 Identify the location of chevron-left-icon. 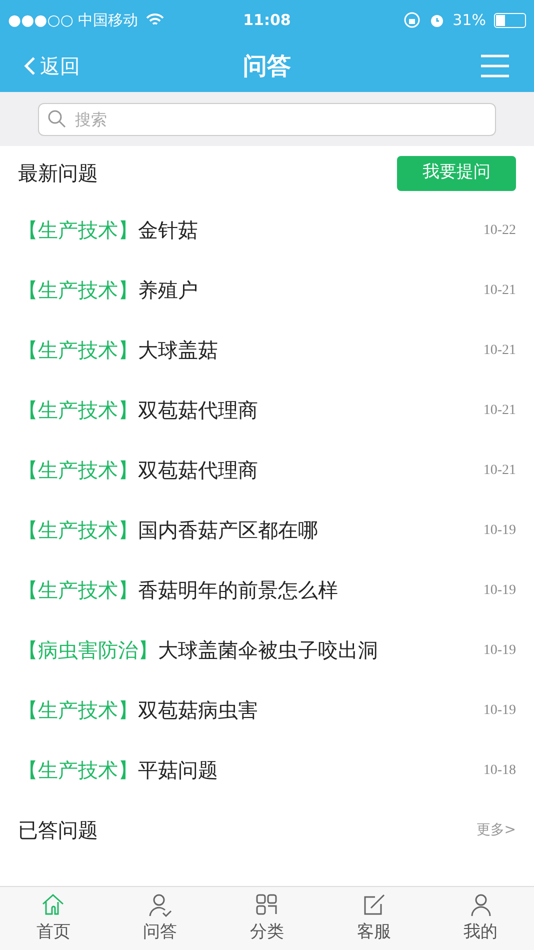
(30, 66).